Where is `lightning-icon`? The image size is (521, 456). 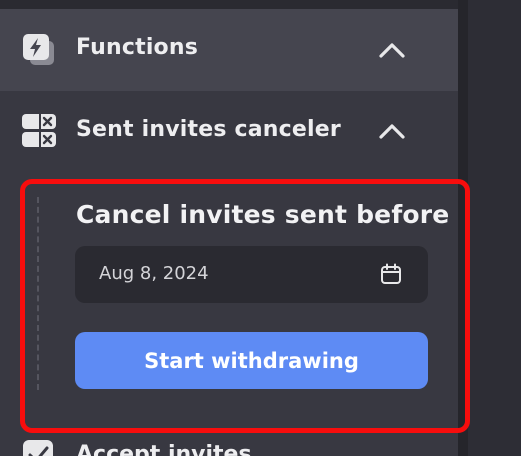
lightning-icon is located at coordinates (39, 50).